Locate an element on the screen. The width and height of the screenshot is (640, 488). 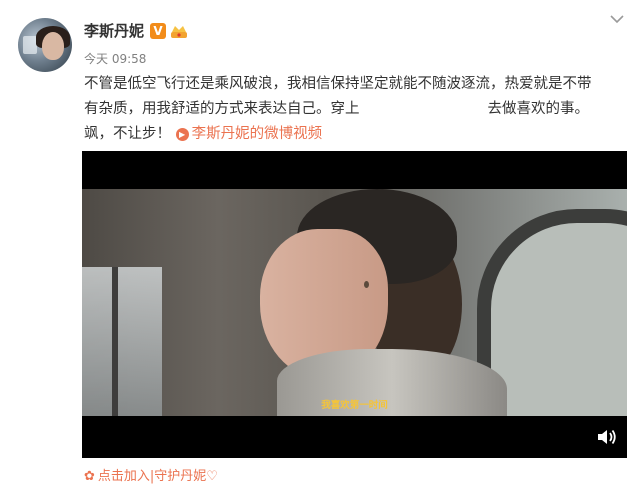
flower-icon: ✿ is located at coordinates (89, 476).